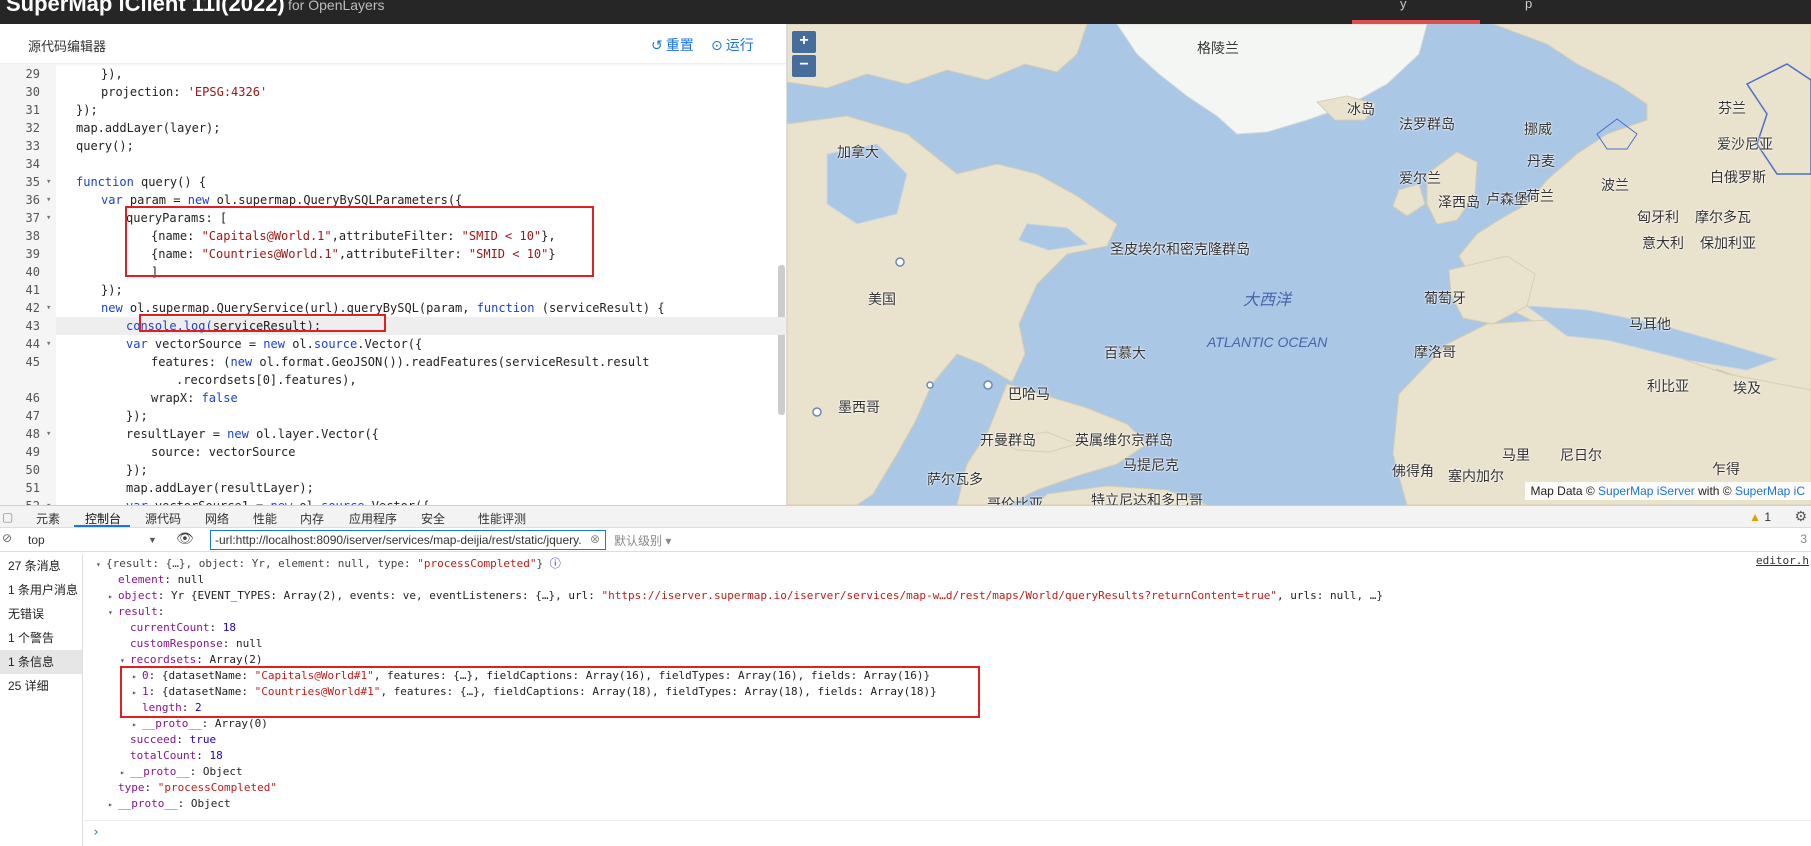 Image resolution: width=1811 pixels, height=846 pixels. Describe the element at coordinates (185, 538) in the screenshot. I see `eye-icon: 👁` at that location.